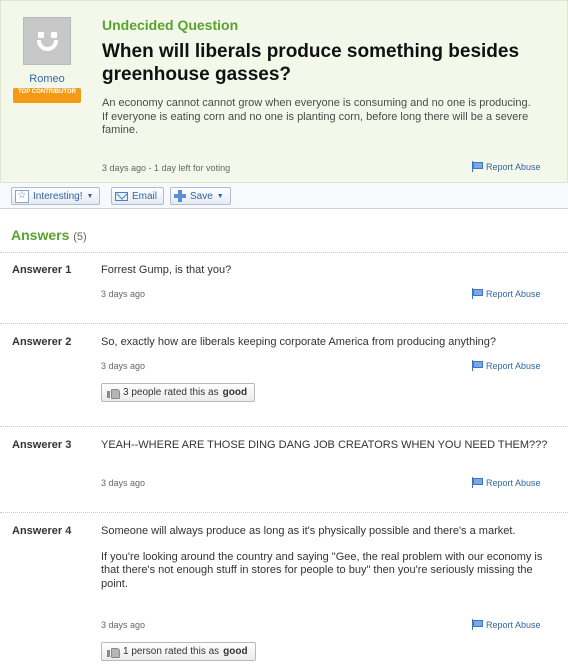 The height and width of the screenshot is (670, 568). I want to click on rating-prefix: 3 people rated this as, so click(171, 392).